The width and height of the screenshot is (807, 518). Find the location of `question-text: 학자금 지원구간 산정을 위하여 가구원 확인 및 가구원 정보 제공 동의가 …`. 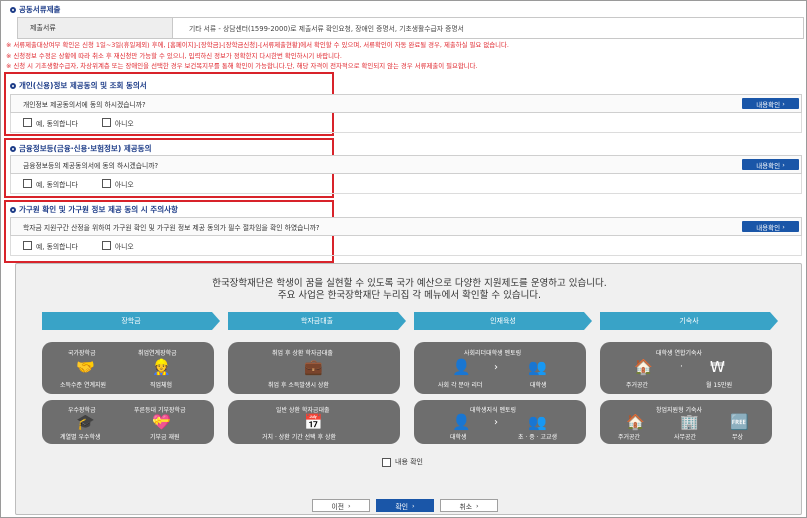

question-text: 학자금 지원구간 산정을 위하여 가구원 확인 및 가구원 정보 제공 동의가 … is located at coordinates (171, 227).